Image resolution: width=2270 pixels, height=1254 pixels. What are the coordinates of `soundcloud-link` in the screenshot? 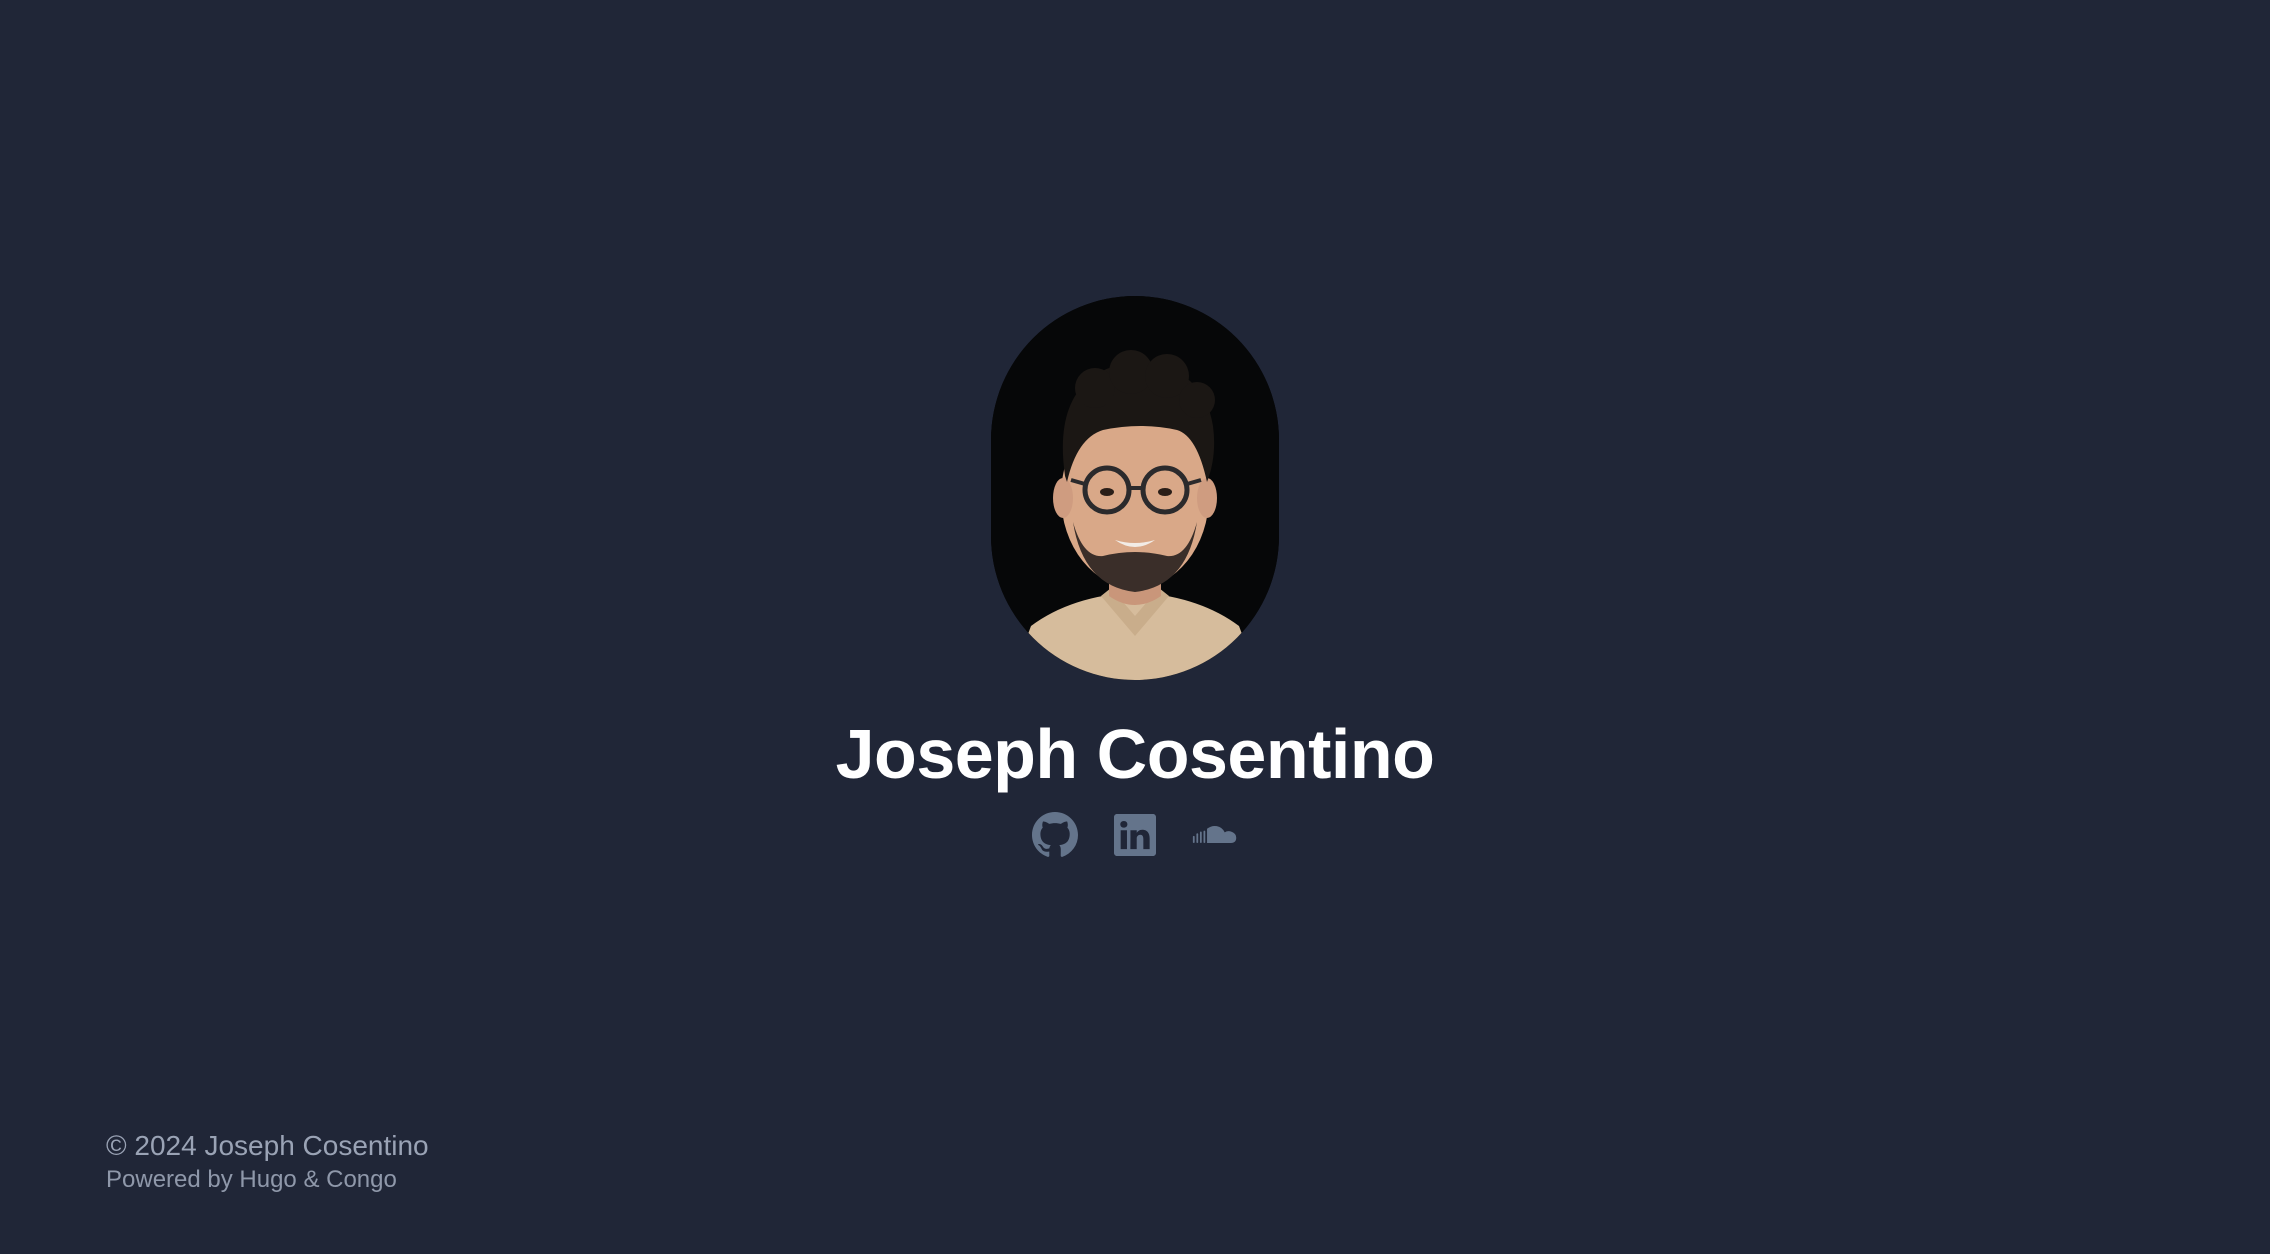 It's located at (1215, 835).